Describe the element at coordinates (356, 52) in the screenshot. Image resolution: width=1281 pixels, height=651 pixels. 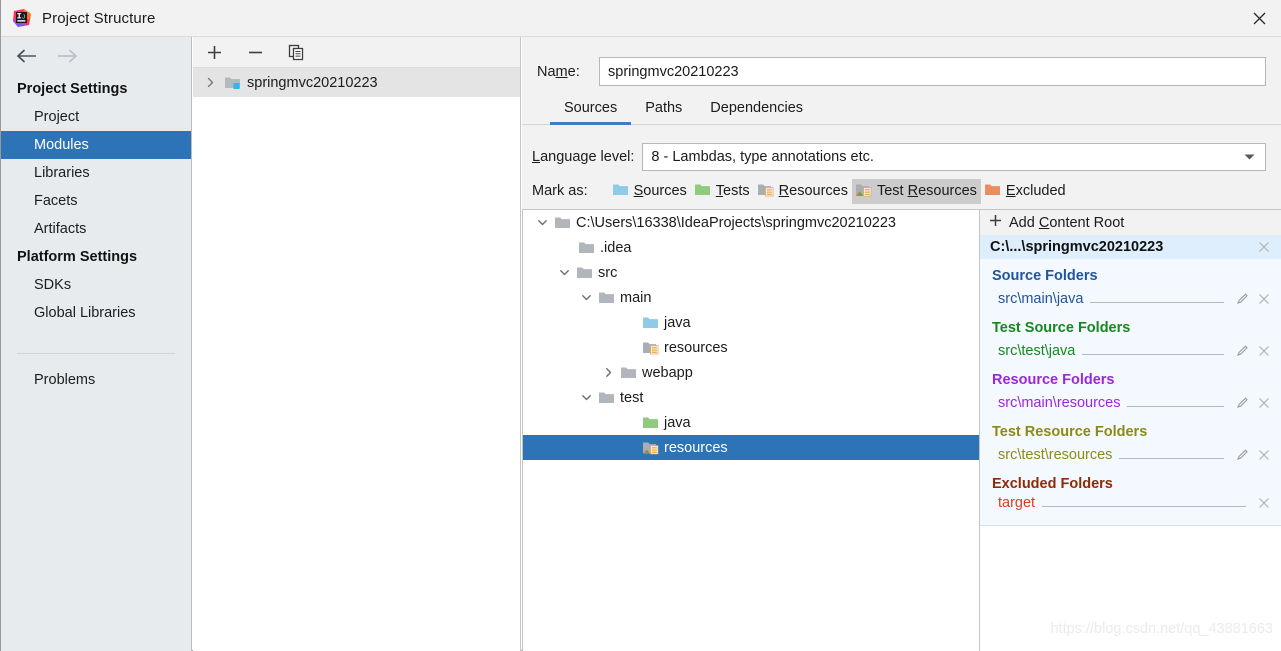
I see `modules-toolbar` at that location.